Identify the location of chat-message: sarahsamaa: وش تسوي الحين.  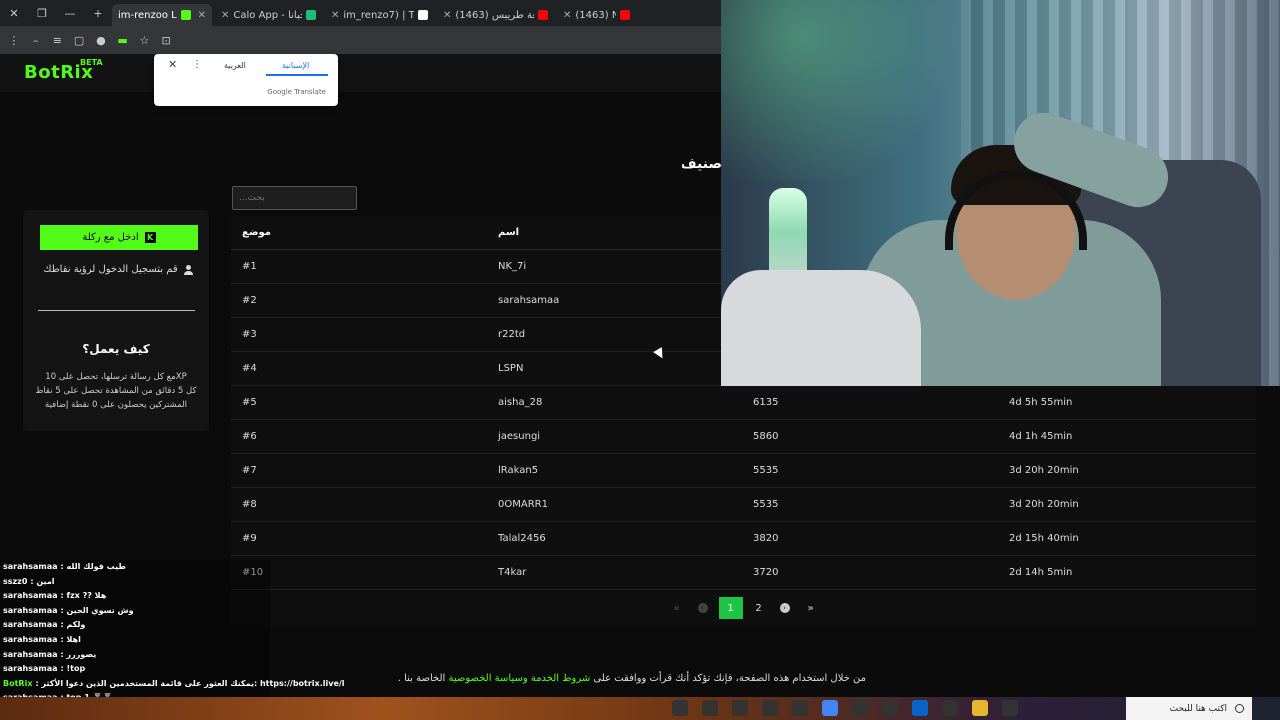
(68, 612).